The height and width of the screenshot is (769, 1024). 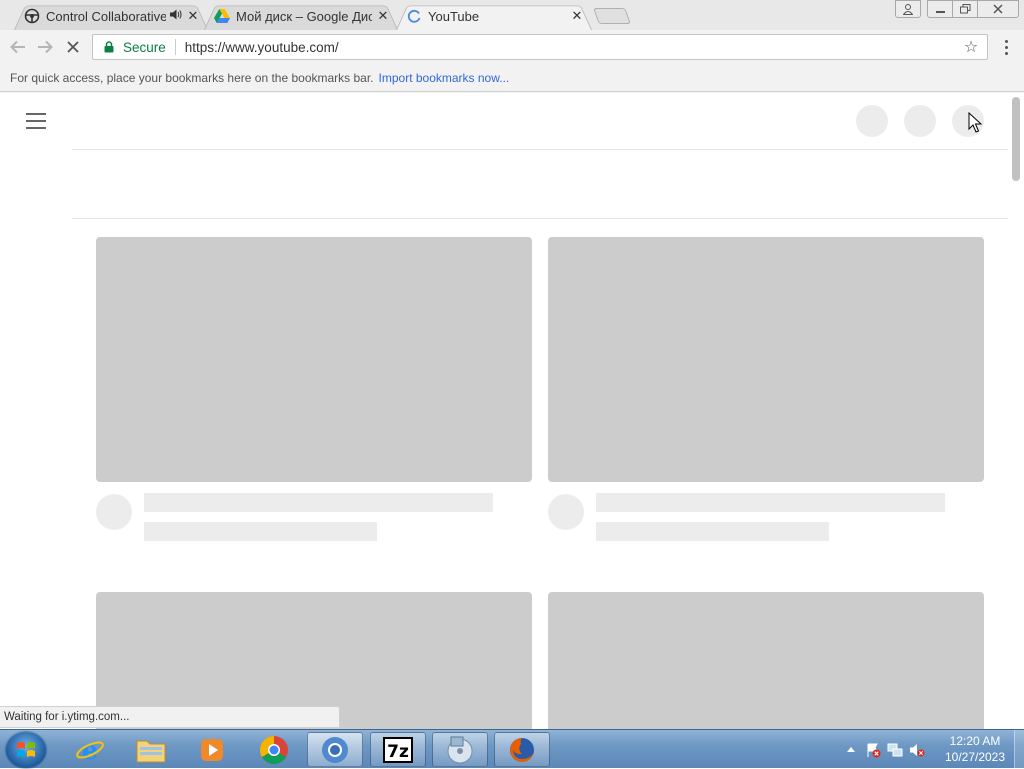 I want to click on close-window-button, so click(x=998, y=9).